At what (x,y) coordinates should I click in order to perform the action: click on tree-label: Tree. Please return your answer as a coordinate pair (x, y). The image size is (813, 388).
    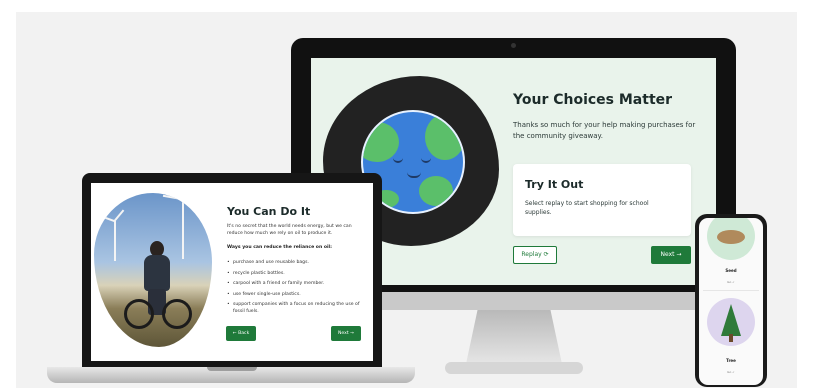
    Looking at the image, I should click on (731, 360).